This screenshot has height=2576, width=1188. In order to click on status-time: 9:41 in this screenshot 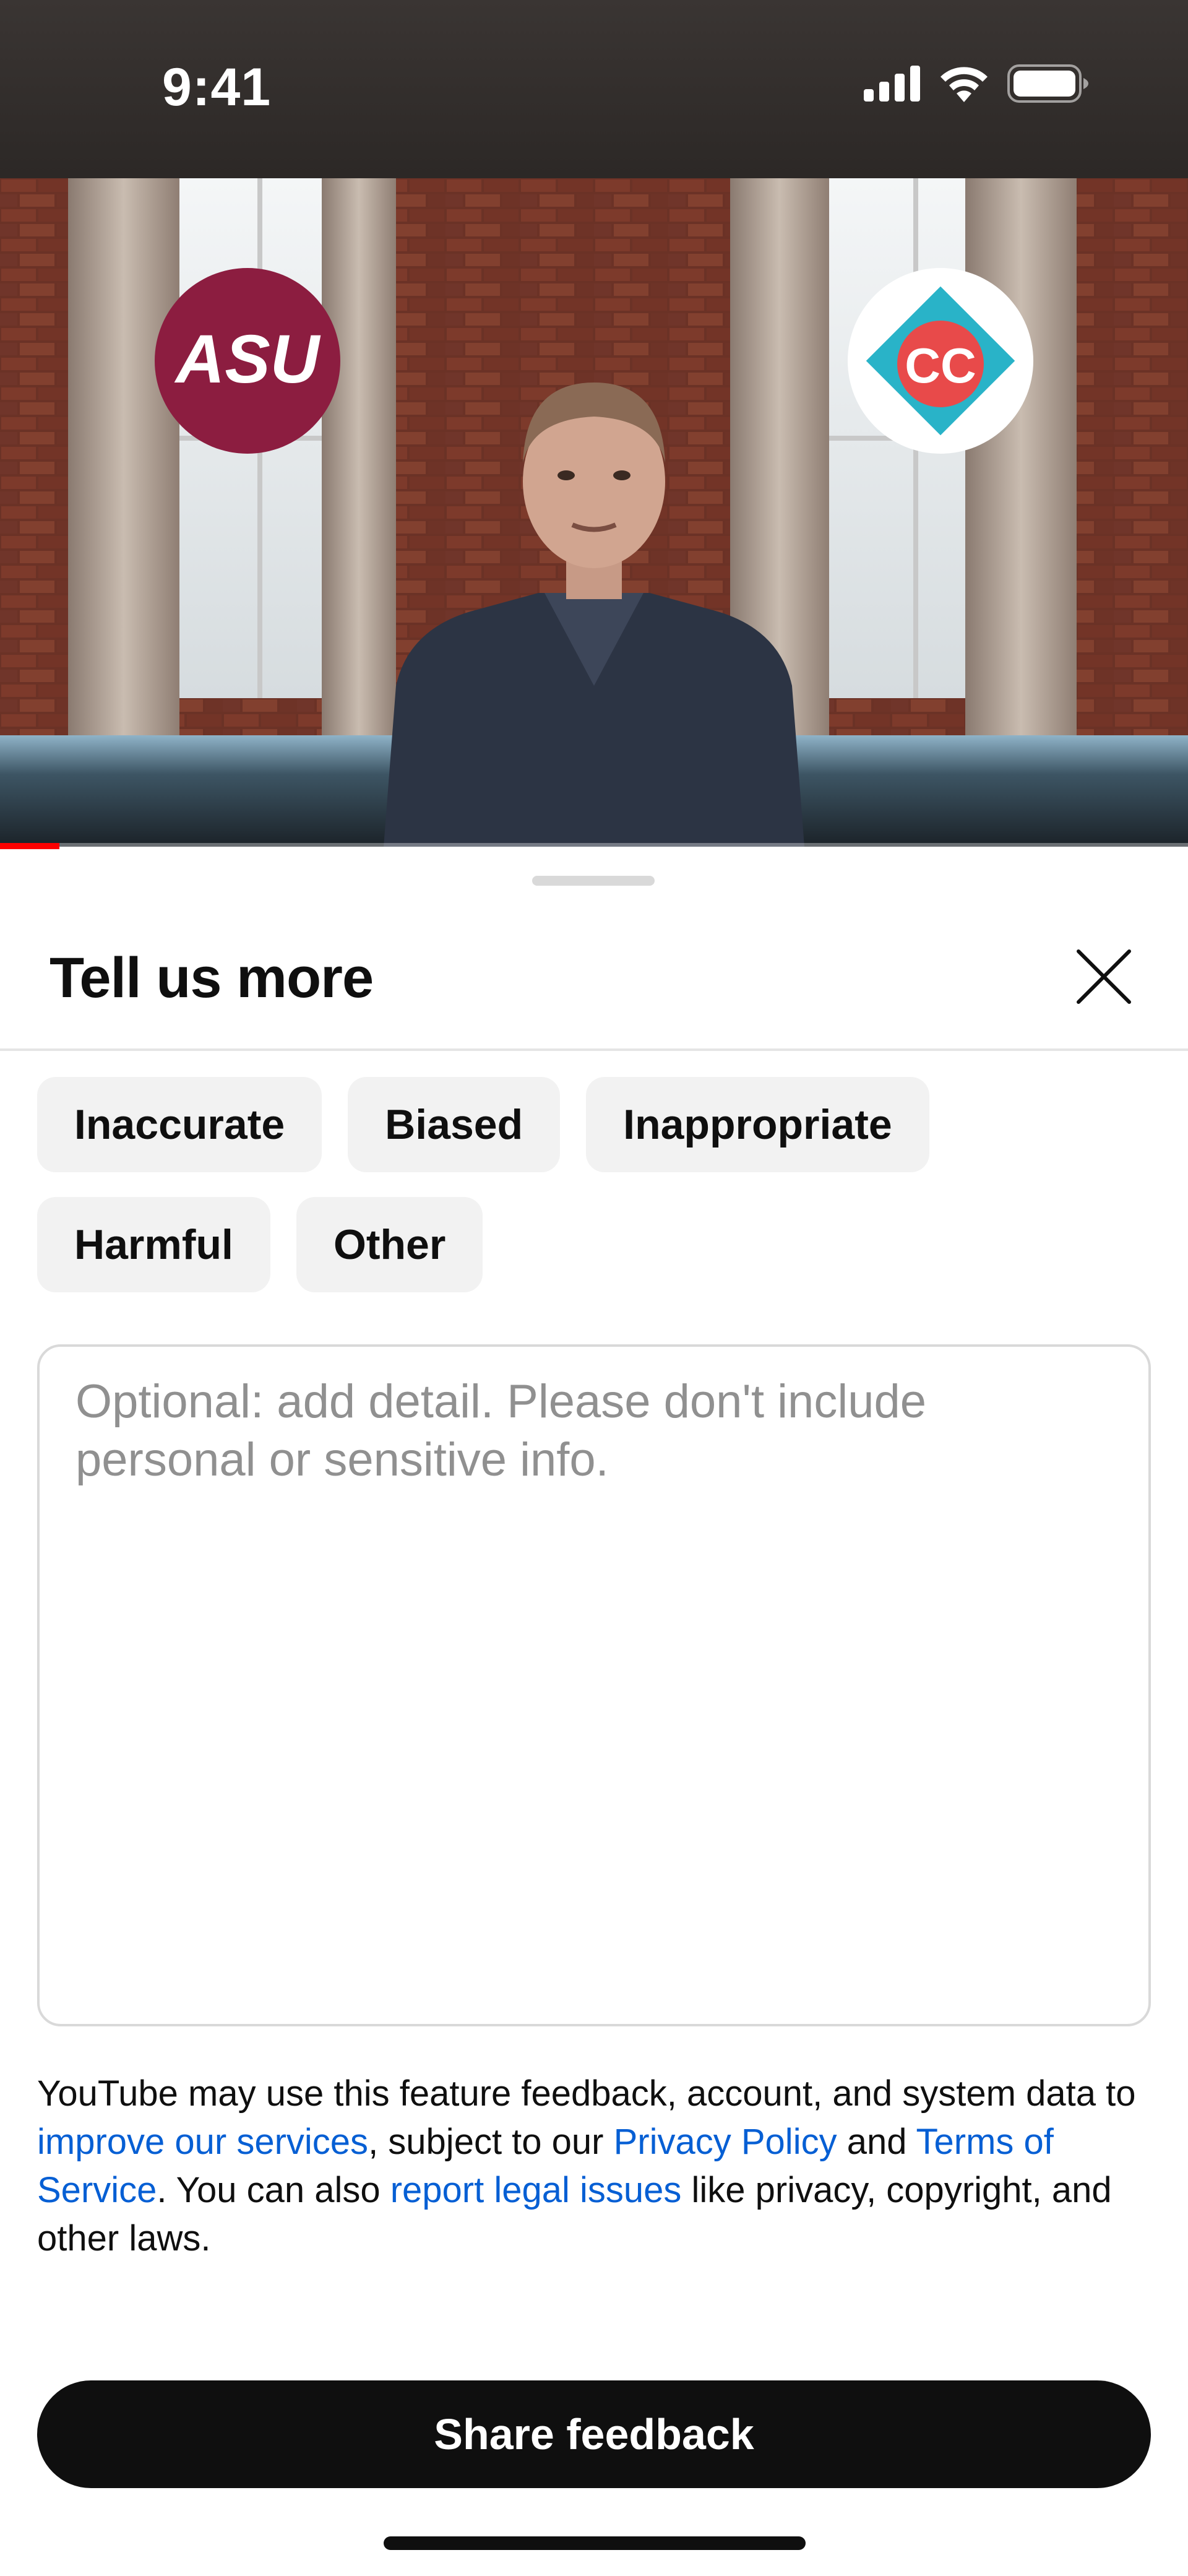, I will do `click(217, 87)`.